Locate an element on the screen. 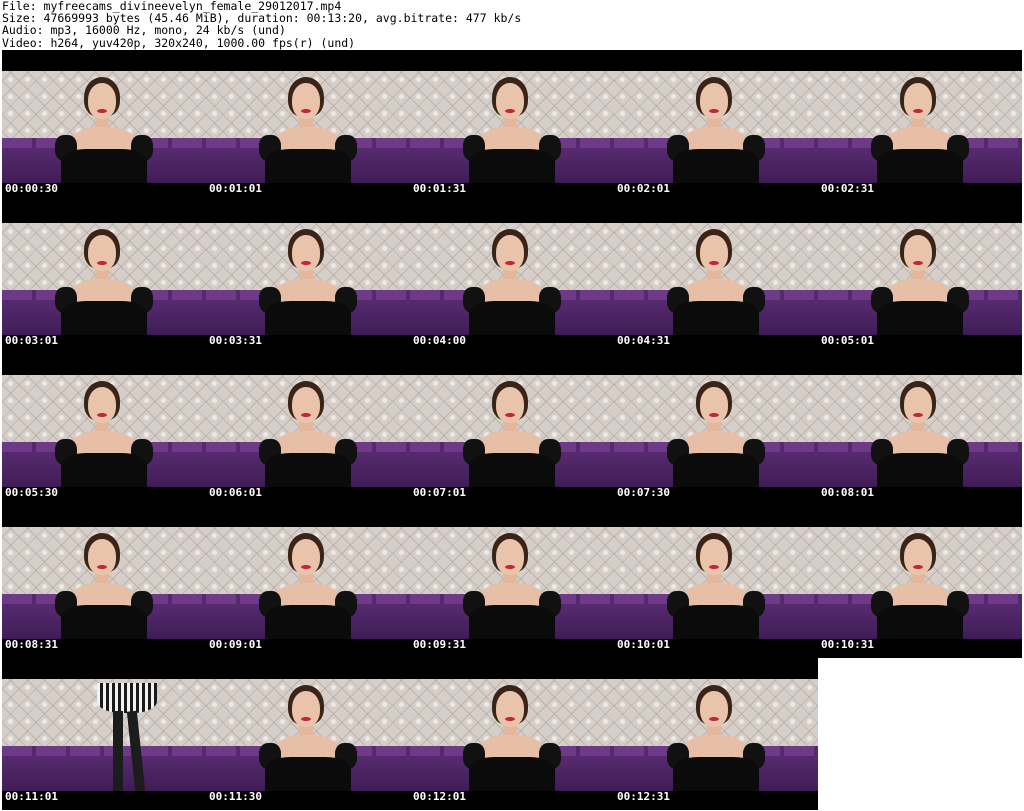 The height and width of the screenshot is (811, 1024). timestamp-label: 00:05:01 is located at coordinates (847, 340).